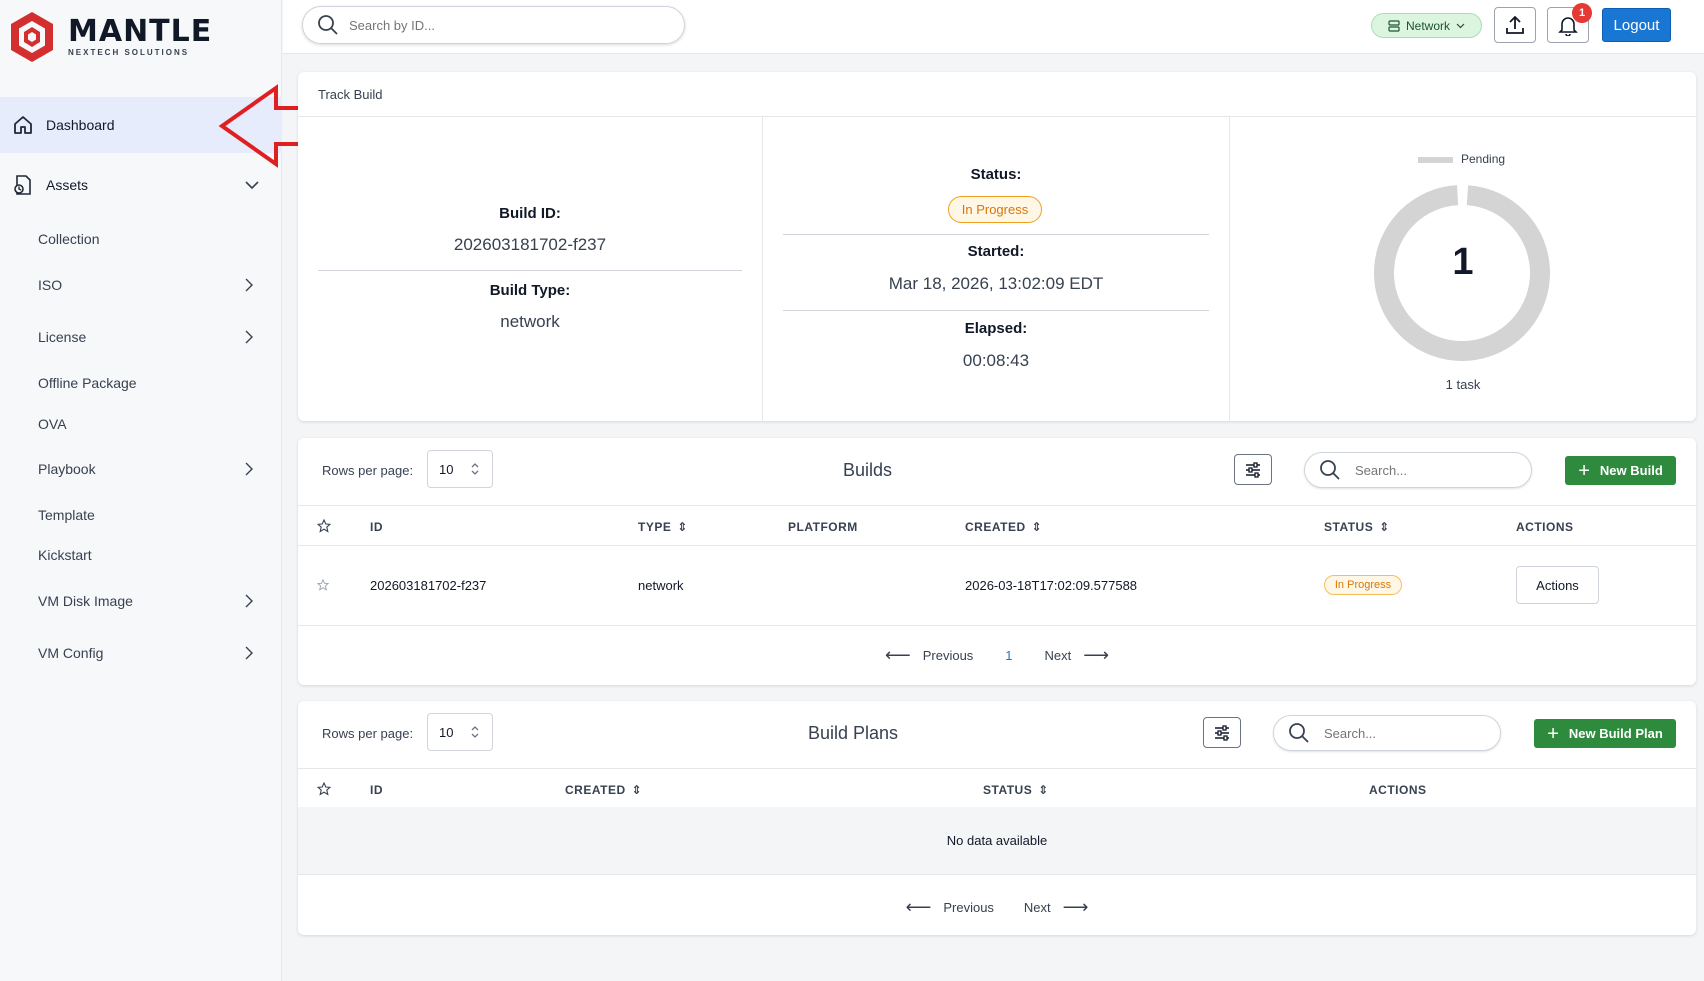 This screenshot has width=1704, height=981. What do you see at coordinates (141, 285) in the screenshot?
I see `sidebar-subitem-iso: ISO` at bounding box center [141, 285].